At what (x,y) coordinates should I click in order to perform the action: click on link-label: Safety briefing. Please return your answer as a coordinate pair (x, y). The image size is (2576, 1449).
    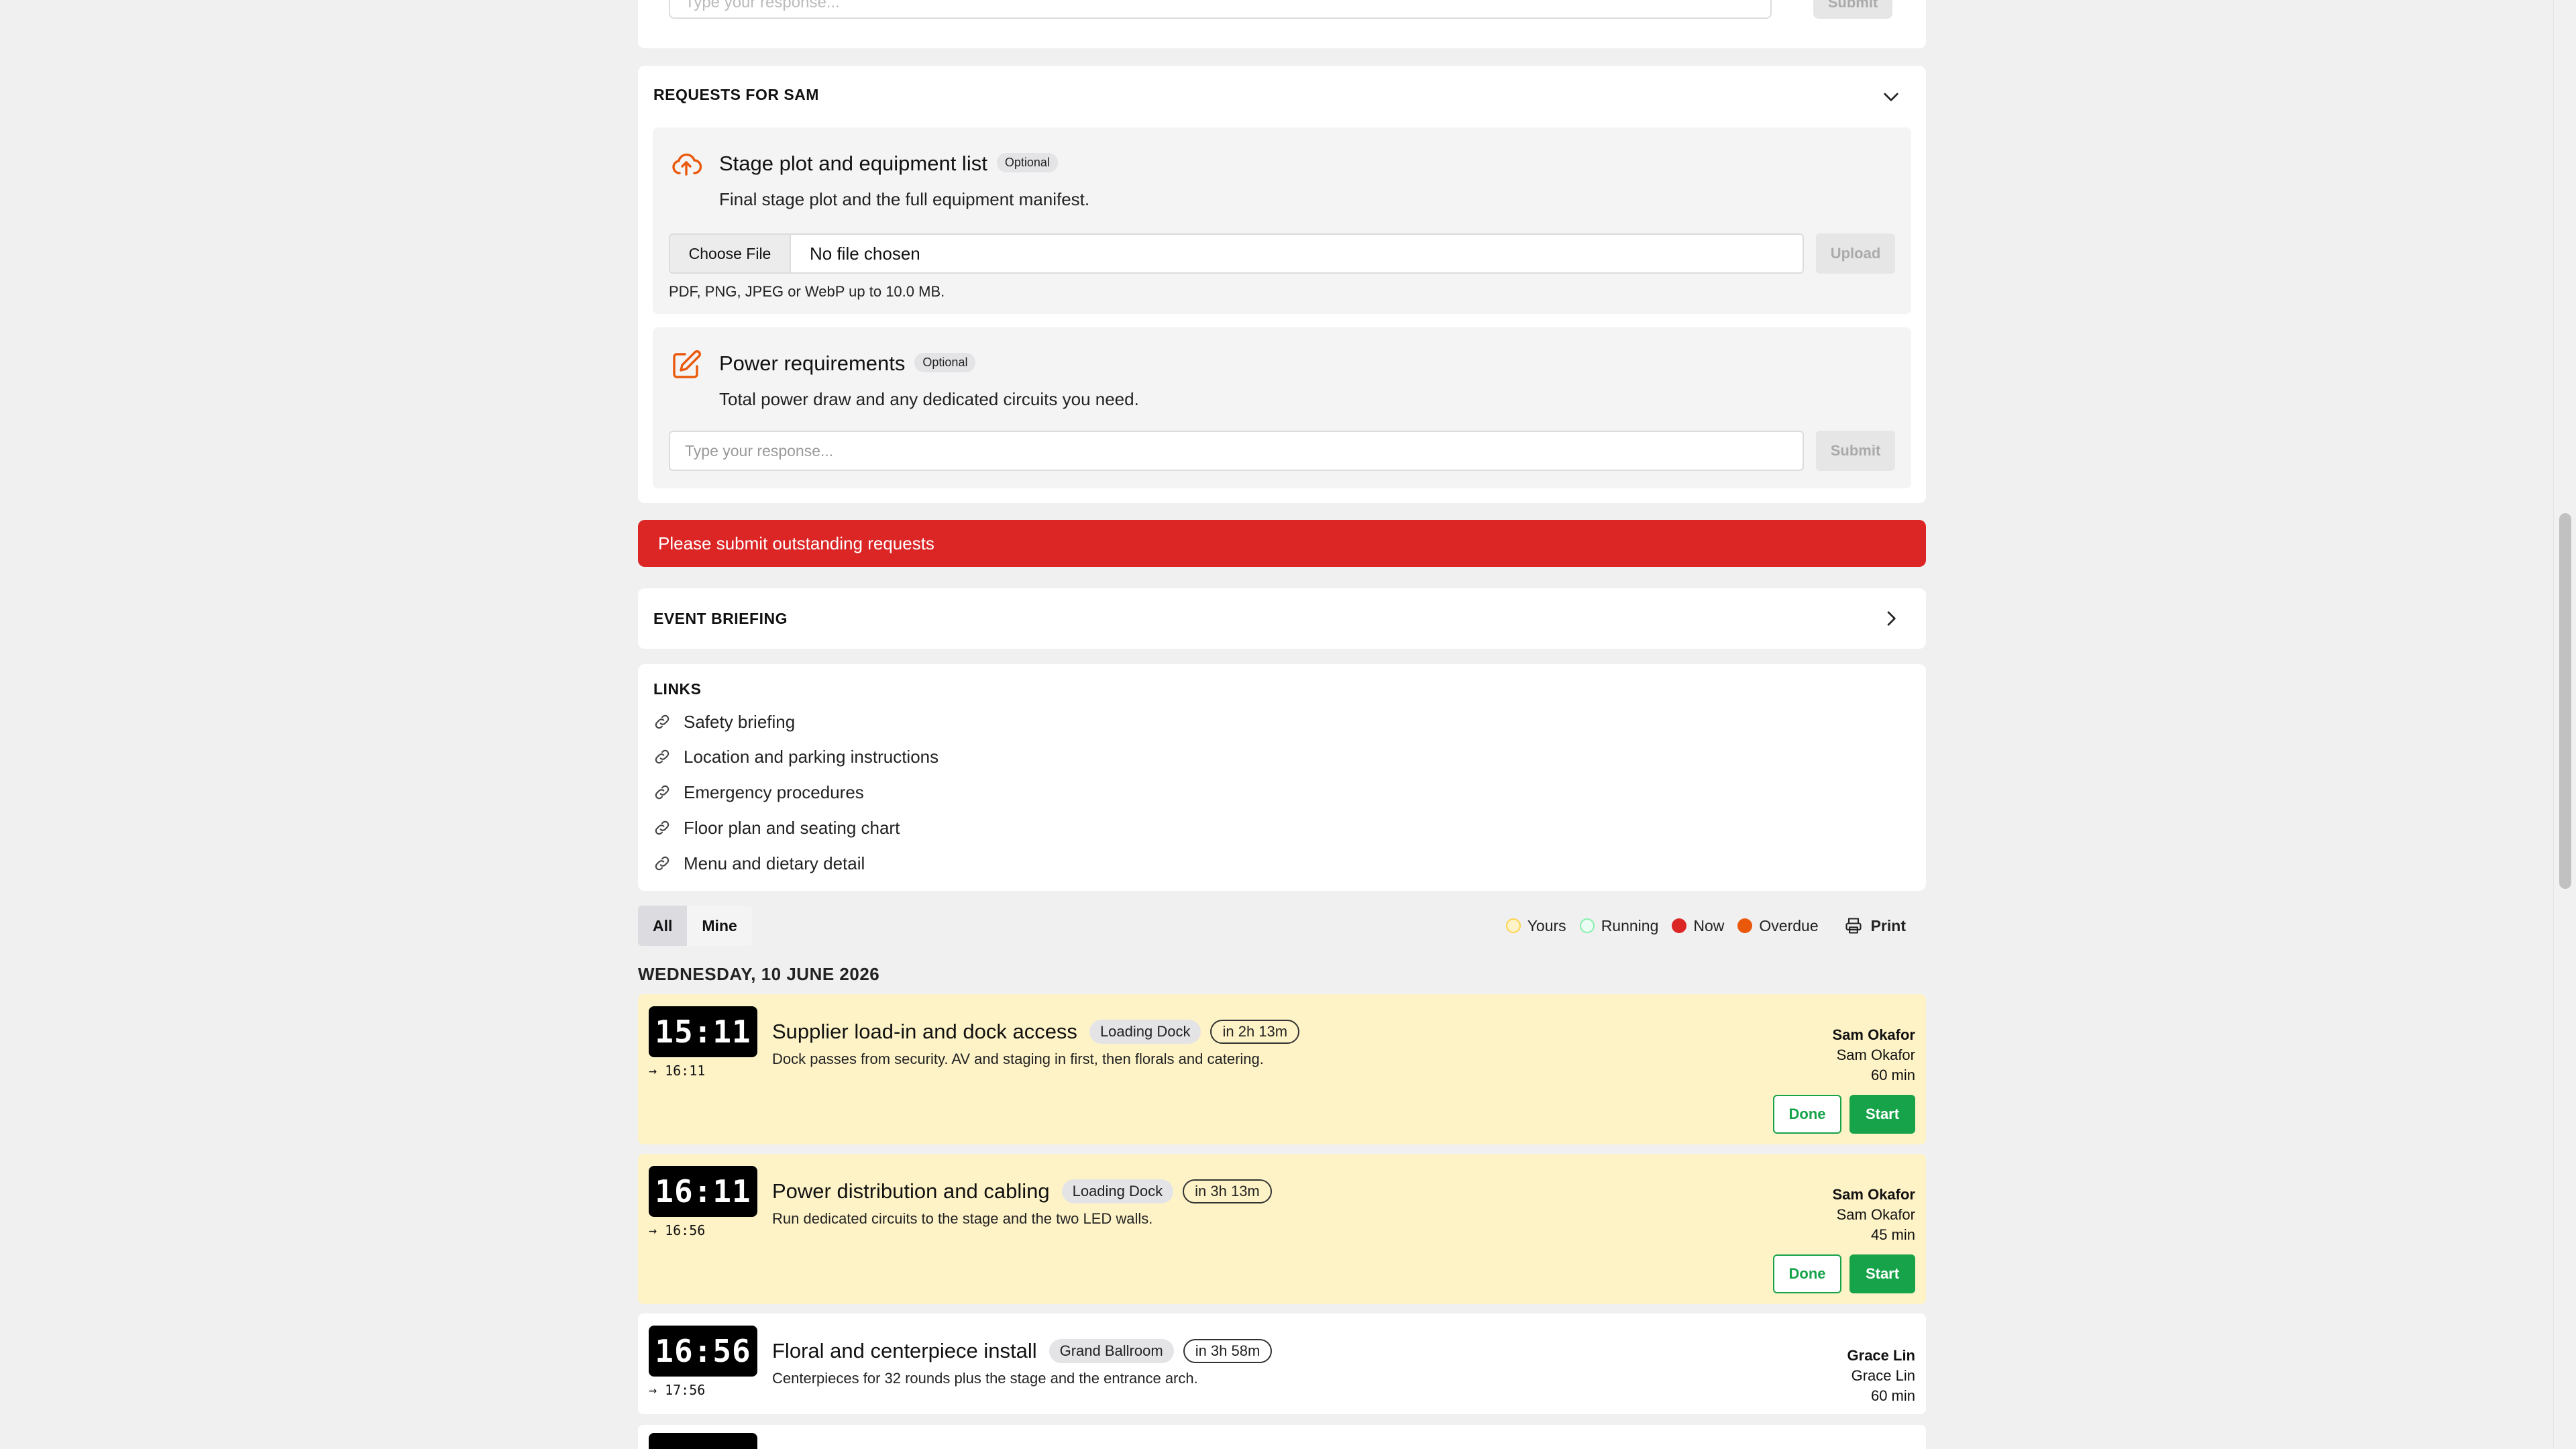
    Looking at the image, I should click on (739, 722).